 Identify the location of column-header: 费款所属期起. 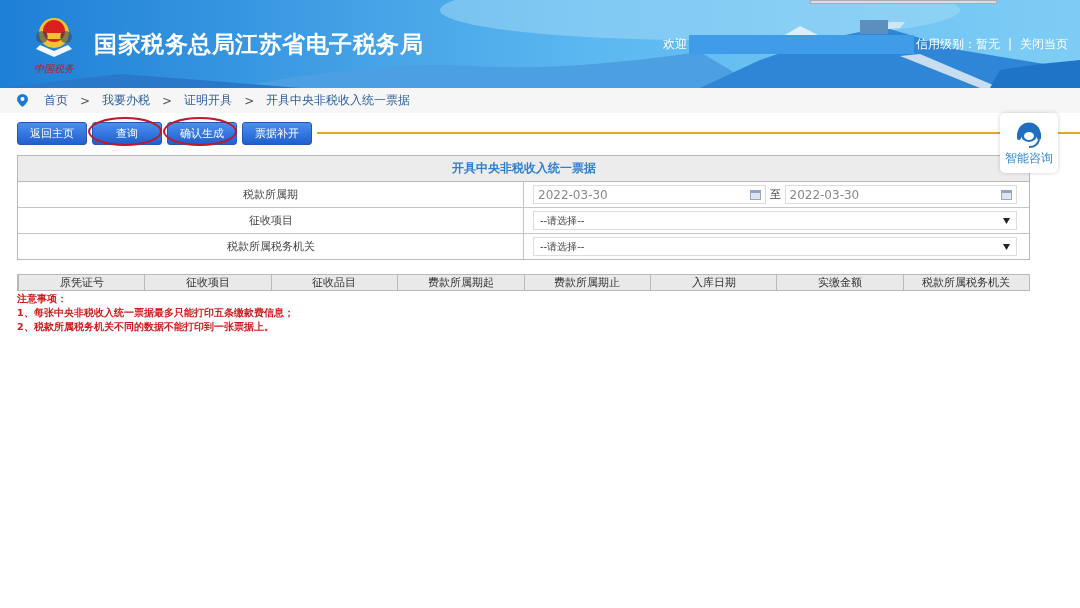
(460, 282).